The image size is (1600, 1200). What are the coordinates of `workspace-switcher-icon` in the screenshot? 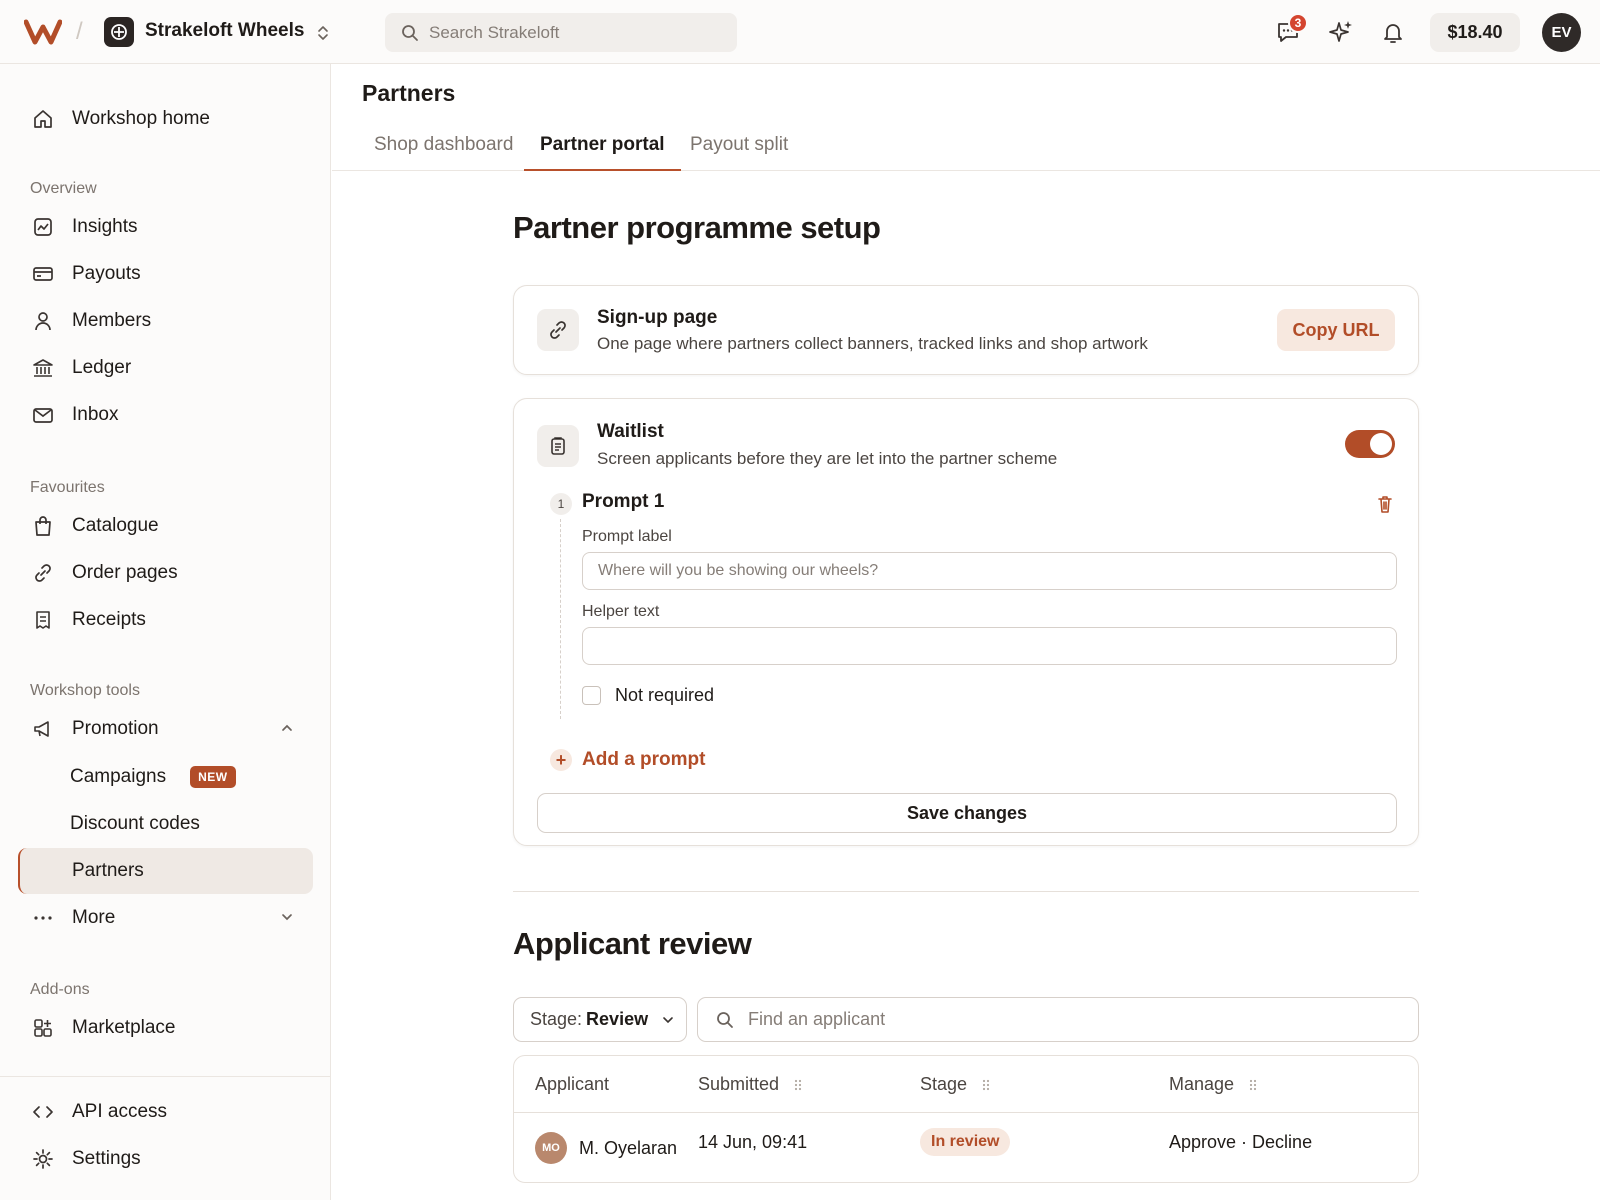 It's located at (323, 33).